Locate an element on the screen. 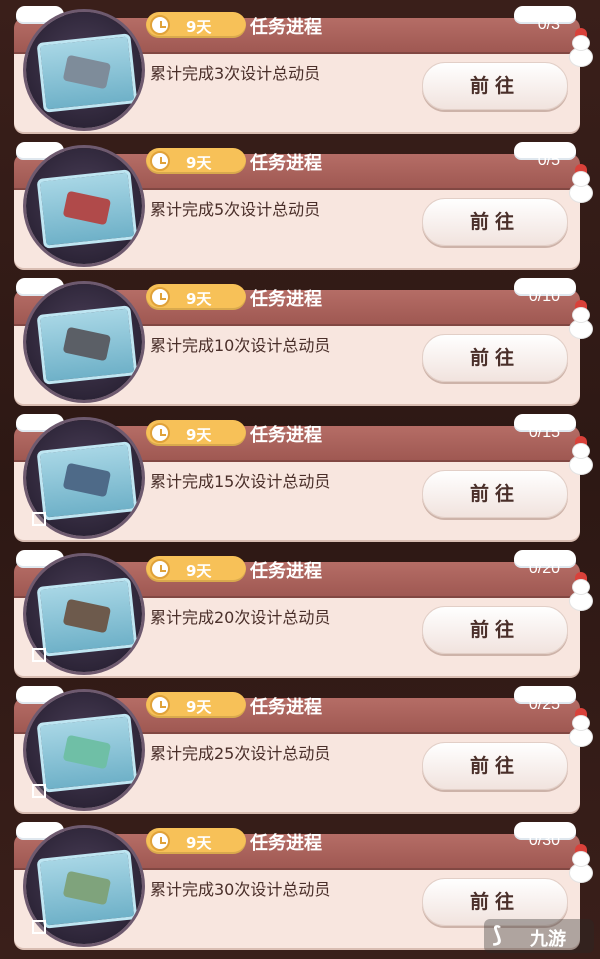  task-description: 累计完成10次设计总动员 is located at coordinates (240, 345).